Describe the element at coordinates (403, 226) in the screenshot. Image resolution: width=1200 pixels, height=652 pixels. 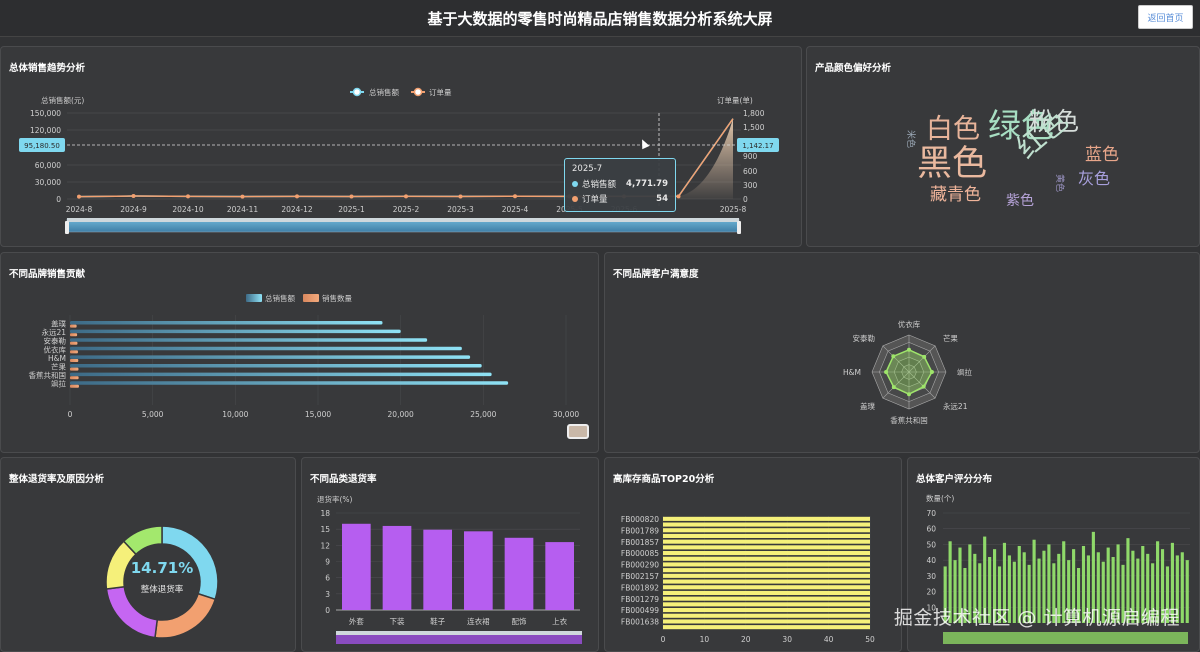
I see `data-zoom-slider` at that location.